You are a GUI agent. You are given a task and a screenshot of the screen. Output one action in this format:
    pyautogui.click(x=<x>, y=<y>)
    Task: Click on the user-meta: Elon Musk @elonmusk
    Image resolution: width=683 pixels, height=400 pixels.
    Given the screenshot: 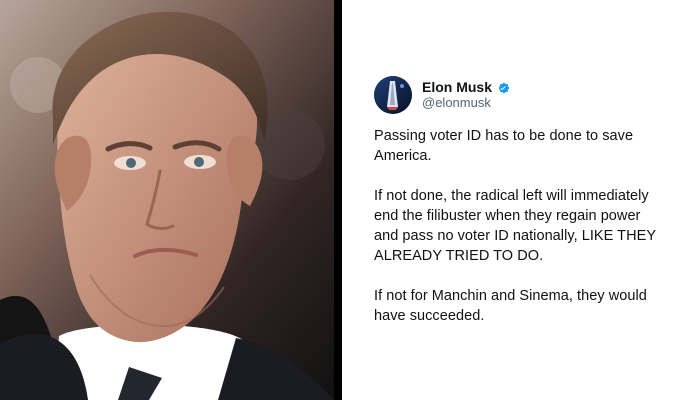 What is the action you would take?
    pyautogui.click(x=466, y=94)
    